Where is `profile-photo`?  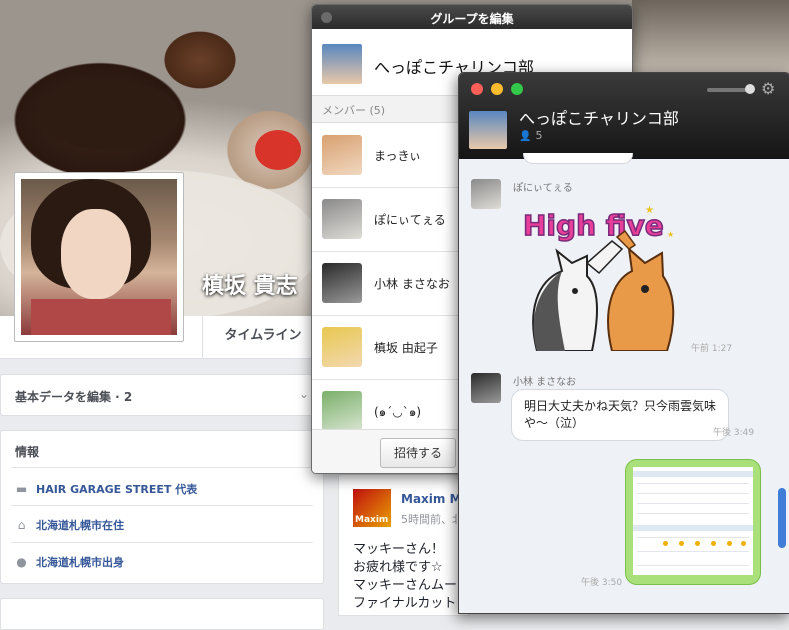 profile-photo is located at coordinates (99, 257).